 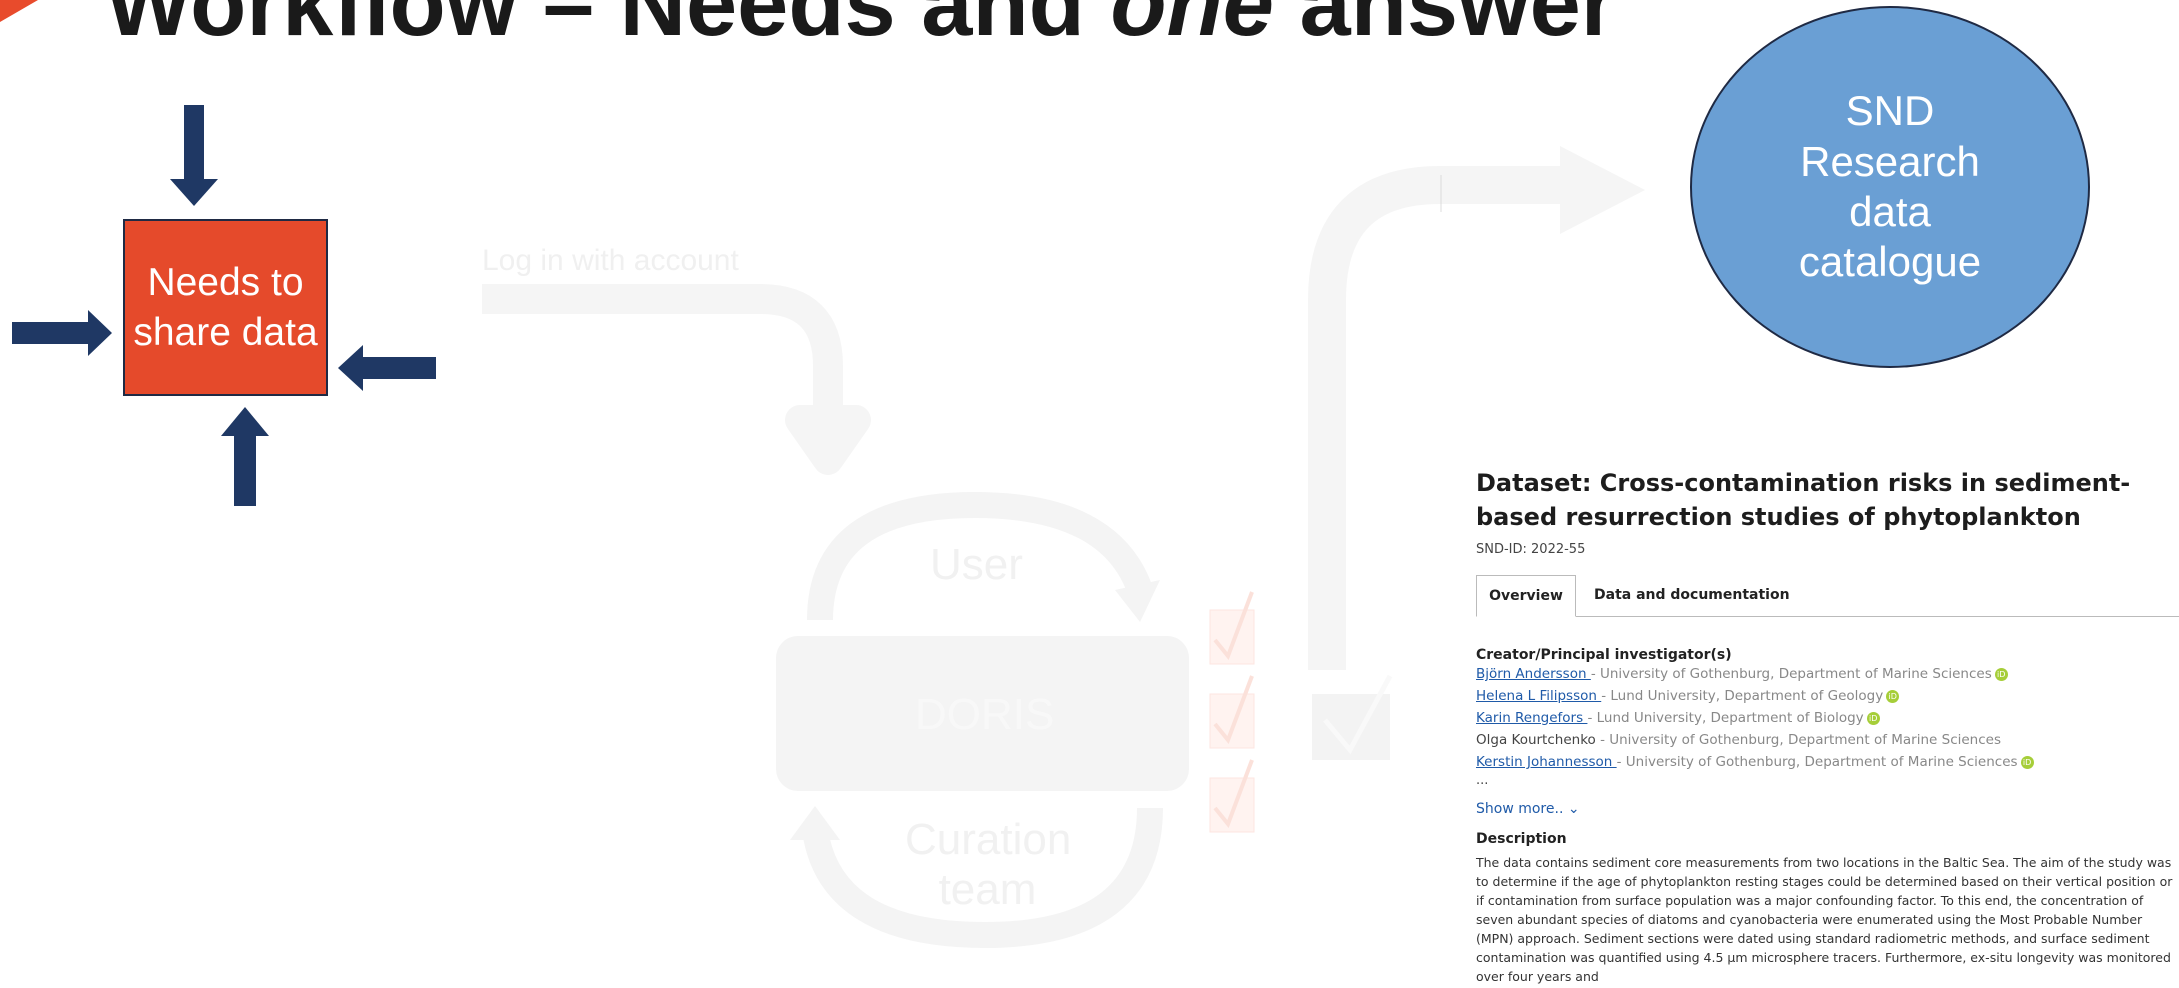 What do you see at coordinates (245, 421) in the screenshot?
I see `arrow-bottom-head` at bounding box center [245, 421].